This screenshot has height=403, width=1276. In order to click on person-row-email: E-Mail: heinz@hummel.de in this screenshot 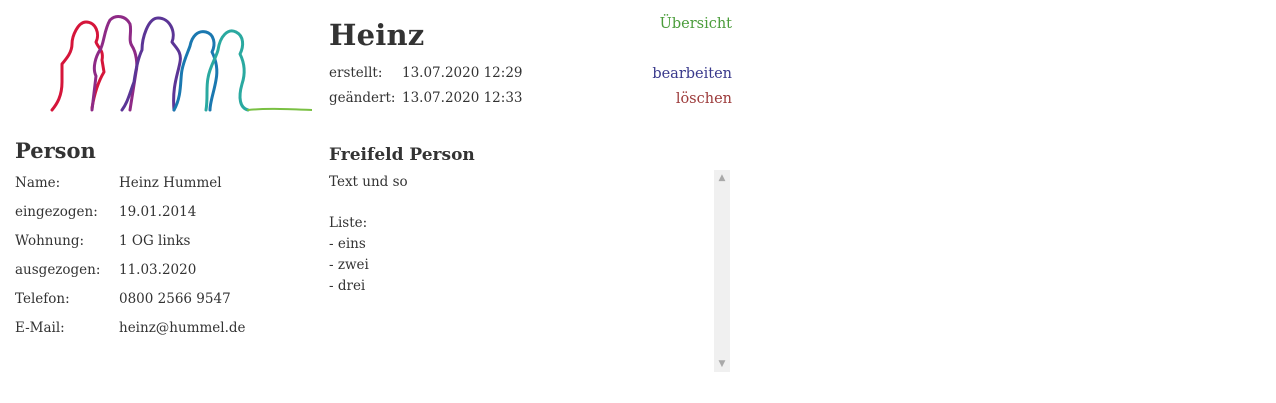, I will do `click(130, 331)`.